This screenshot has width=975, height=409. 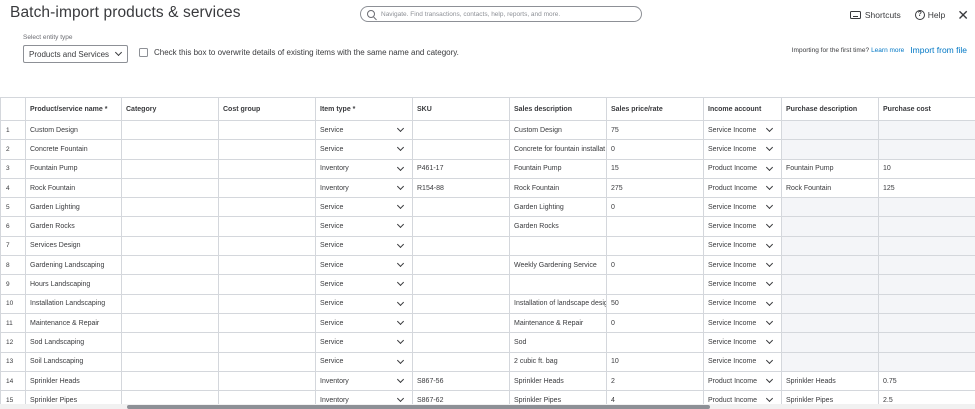 I want to click on sales-description-cell: Custom Design, so click(x=558, y=130).